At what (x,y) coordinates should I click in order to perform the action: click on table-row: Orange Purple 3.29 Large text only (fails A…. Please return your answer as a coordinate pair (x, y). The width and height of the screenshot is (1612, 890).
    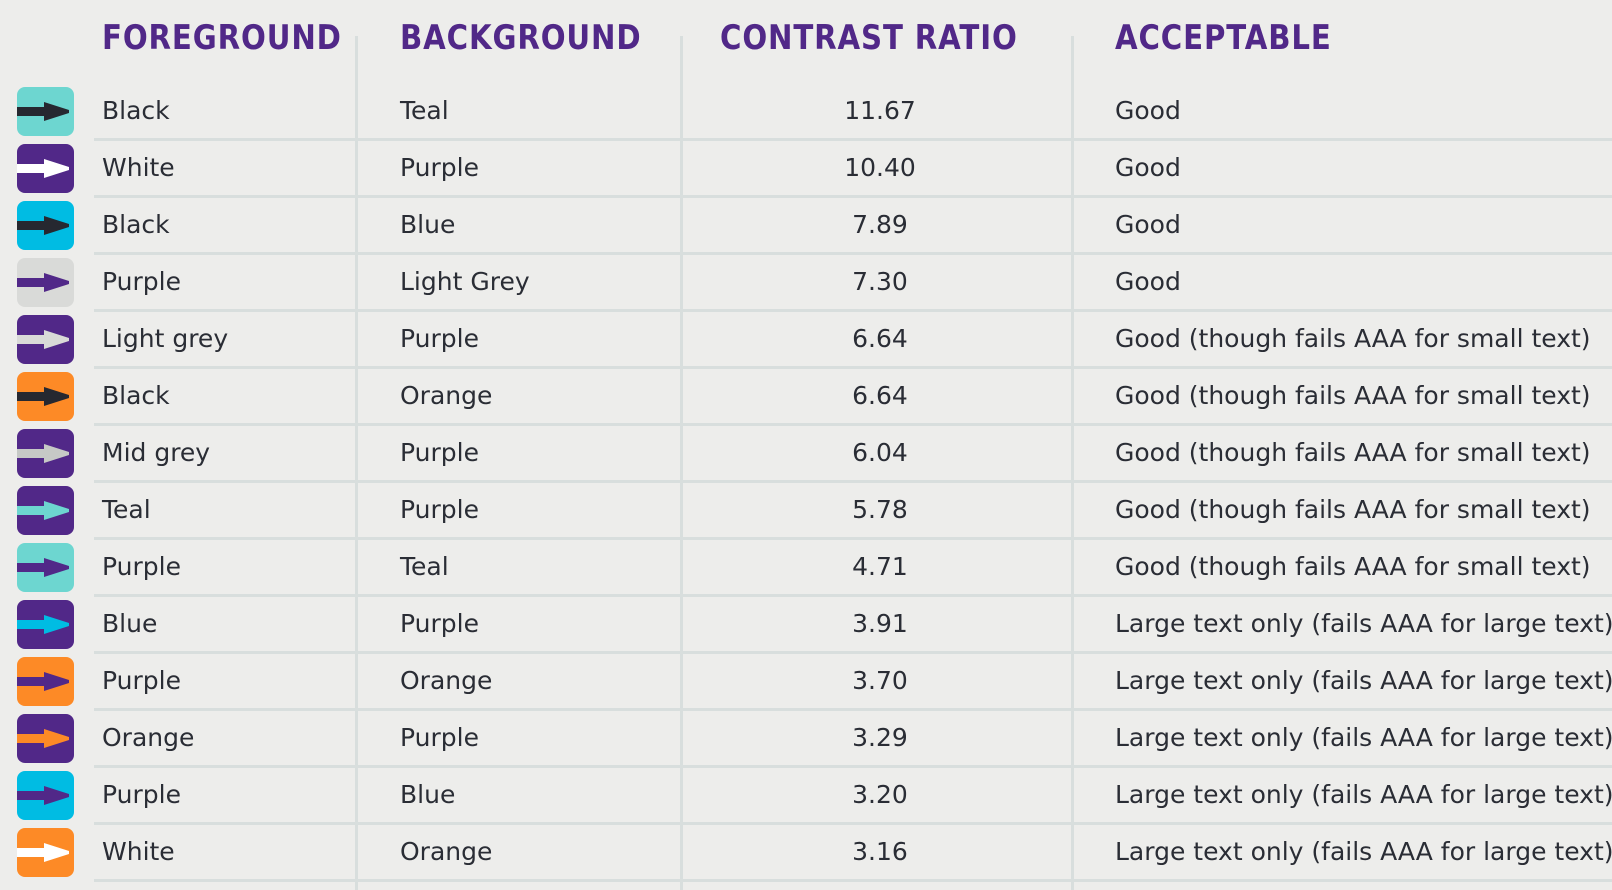
    Looking at the image, I should click on (806, 739).